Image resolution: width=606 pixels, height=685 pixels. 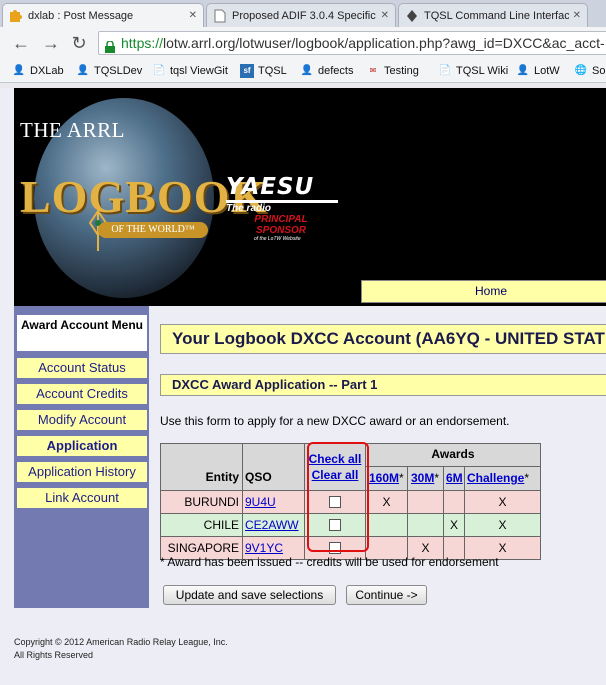 I want to click on bookmark-sol: 🌐Sol, so click(x=590, y=71).